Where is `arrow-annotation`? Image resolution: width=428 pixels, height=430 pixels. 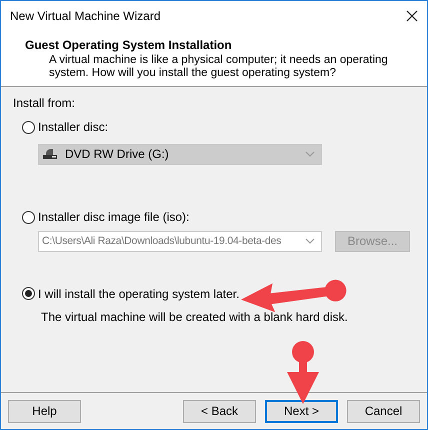
arrow-annotation is located at coordinates (303, 373).